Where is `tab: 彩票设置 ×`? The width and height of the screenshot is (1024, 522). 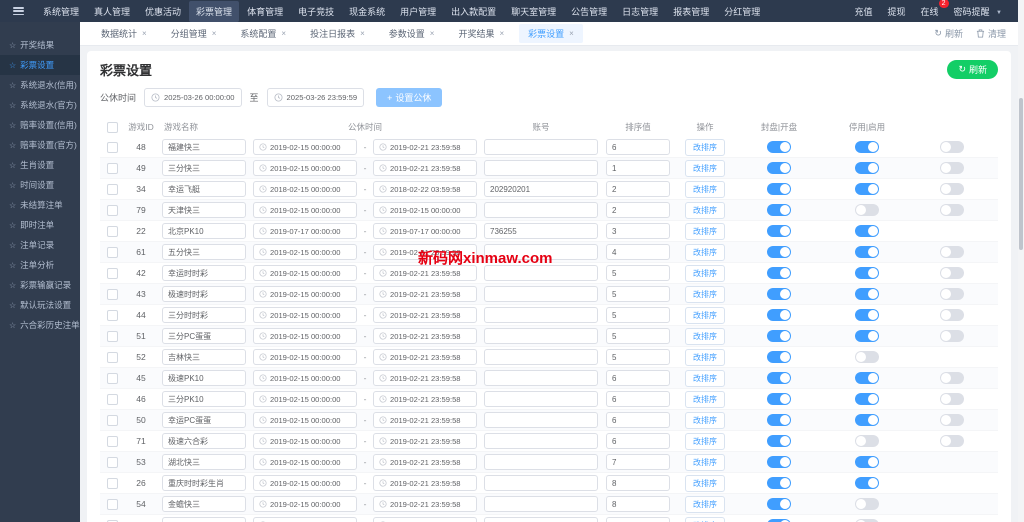
tab: 彩票设置 × is located at coordinates (551, 33).